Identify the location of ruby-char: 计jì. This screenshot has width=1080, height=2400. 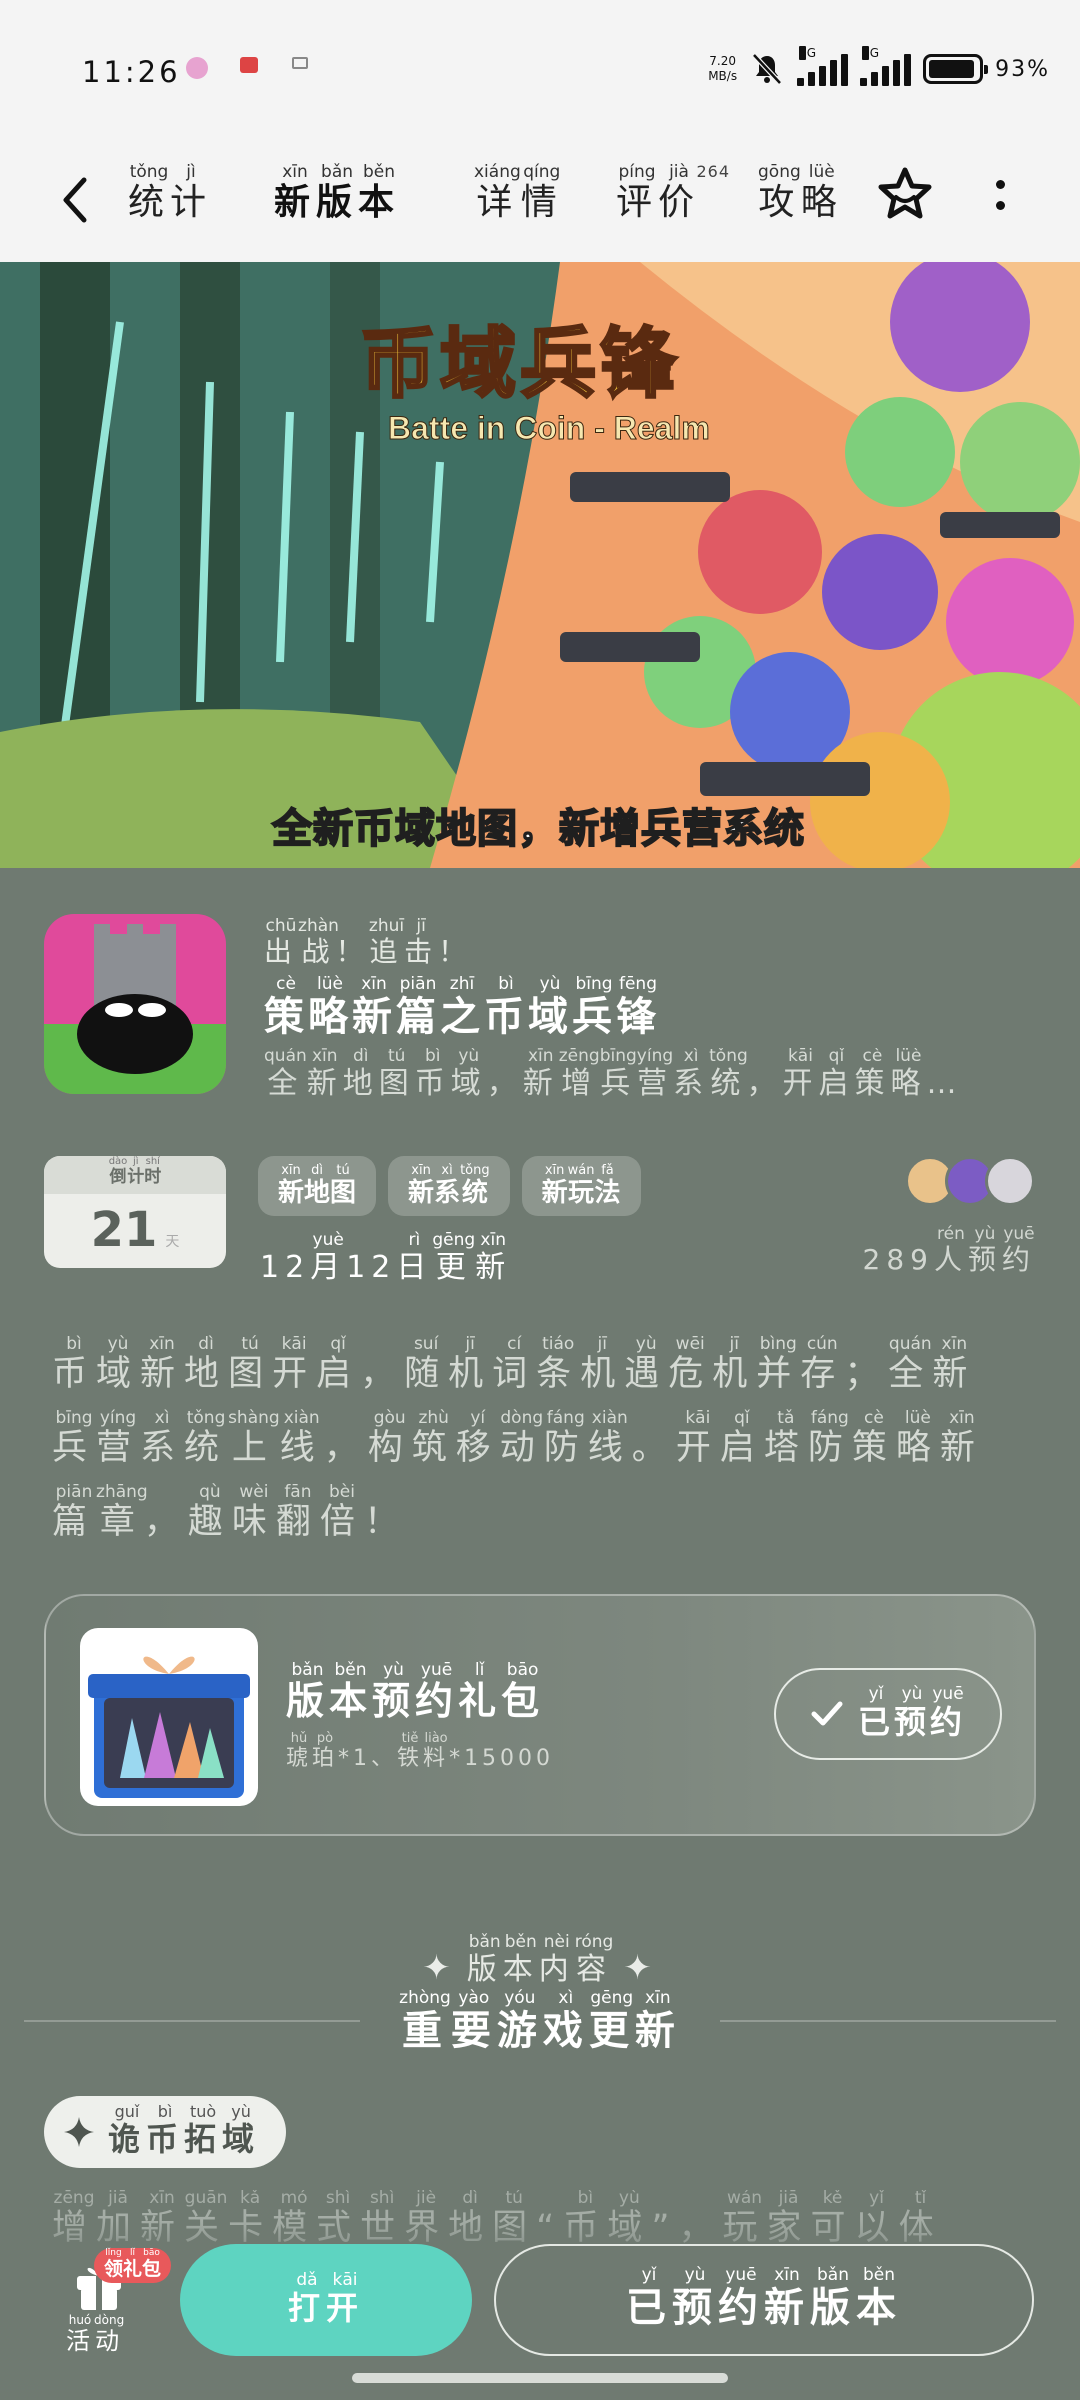
(191, 192).